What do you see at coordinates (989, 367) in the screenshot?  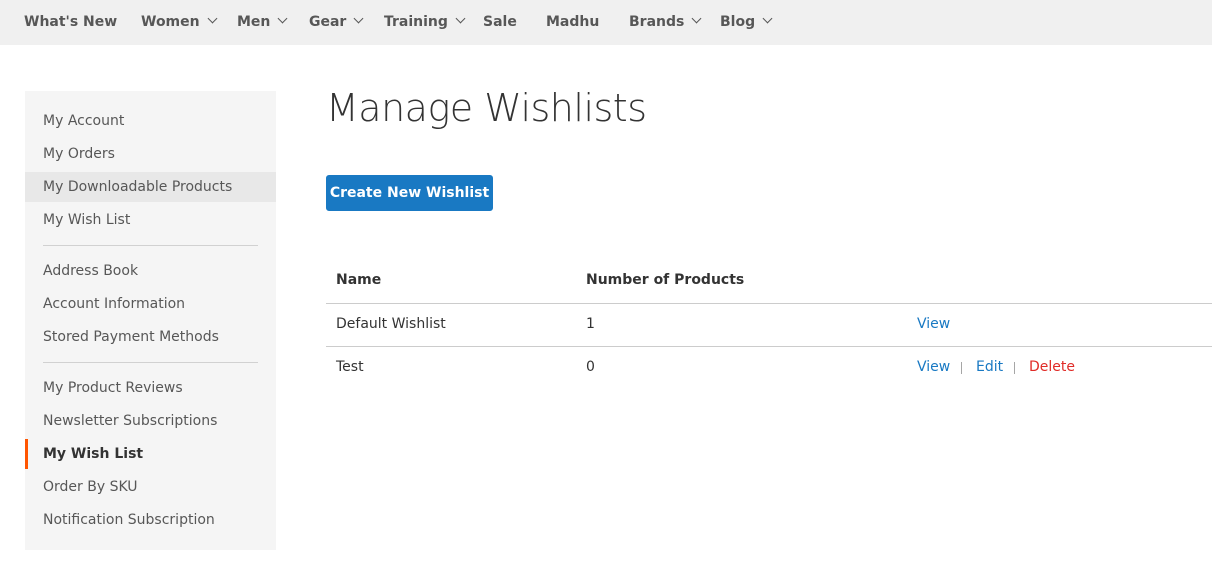 I see `edit-link: Edit` at bounding box center [989, 367].